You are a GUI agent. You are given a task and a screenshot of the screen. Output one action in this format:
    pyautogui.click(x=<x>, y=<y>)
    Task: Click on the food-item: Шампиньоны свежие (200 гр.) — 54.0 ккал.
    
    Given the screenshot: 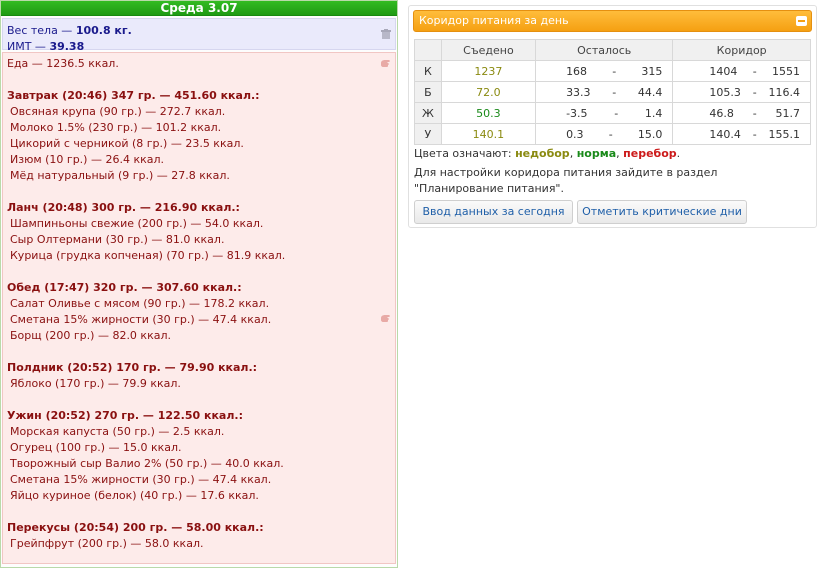 What is the action you would take?
    pyautogui.click(x=199, y=224)
    